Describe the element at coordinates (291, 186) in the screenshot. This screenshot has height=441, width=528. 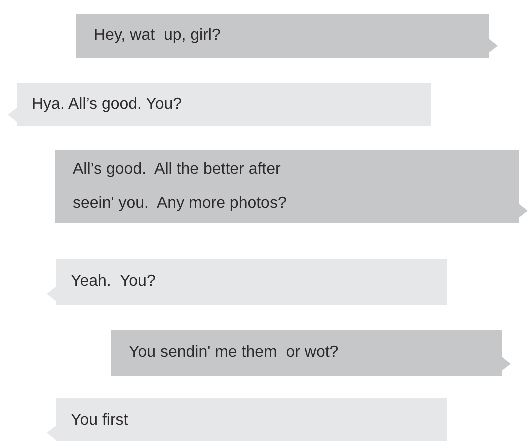
I see `message-bubble: All’s good. All the better after seein' you. Any more photos?` at that location.